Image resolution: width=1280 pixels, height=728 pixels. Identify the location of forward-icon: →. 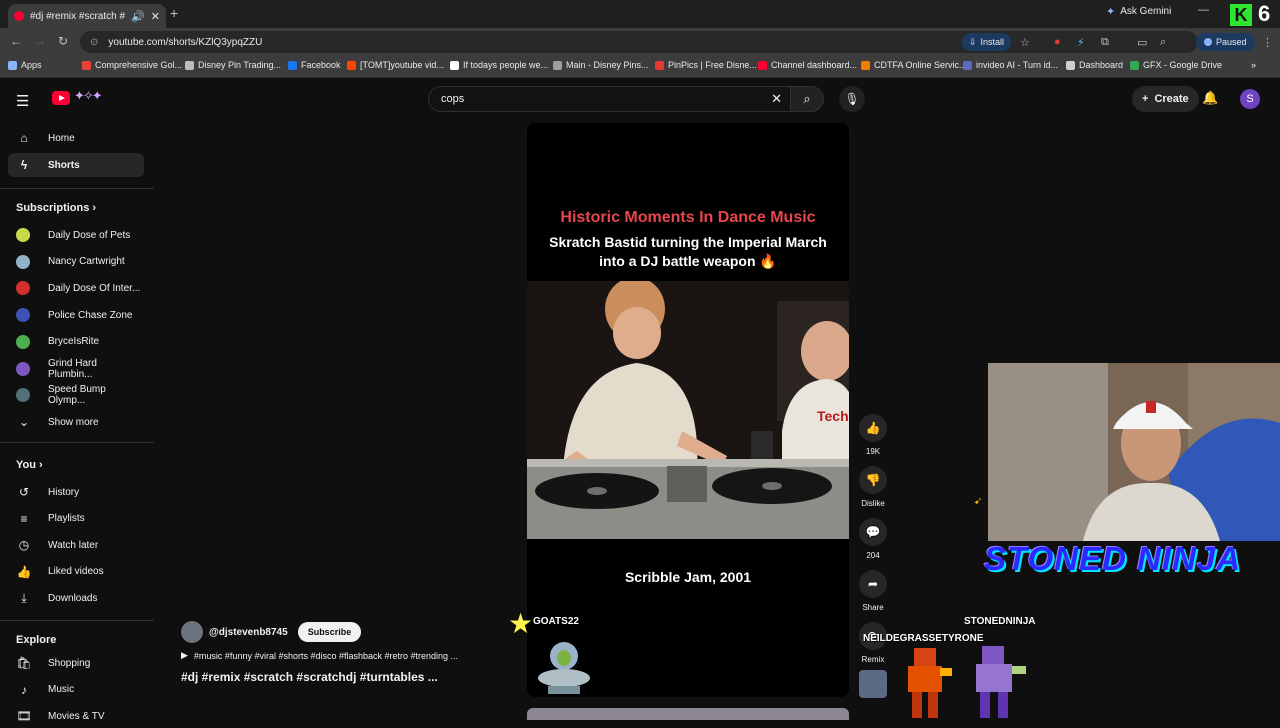
(40, 41).